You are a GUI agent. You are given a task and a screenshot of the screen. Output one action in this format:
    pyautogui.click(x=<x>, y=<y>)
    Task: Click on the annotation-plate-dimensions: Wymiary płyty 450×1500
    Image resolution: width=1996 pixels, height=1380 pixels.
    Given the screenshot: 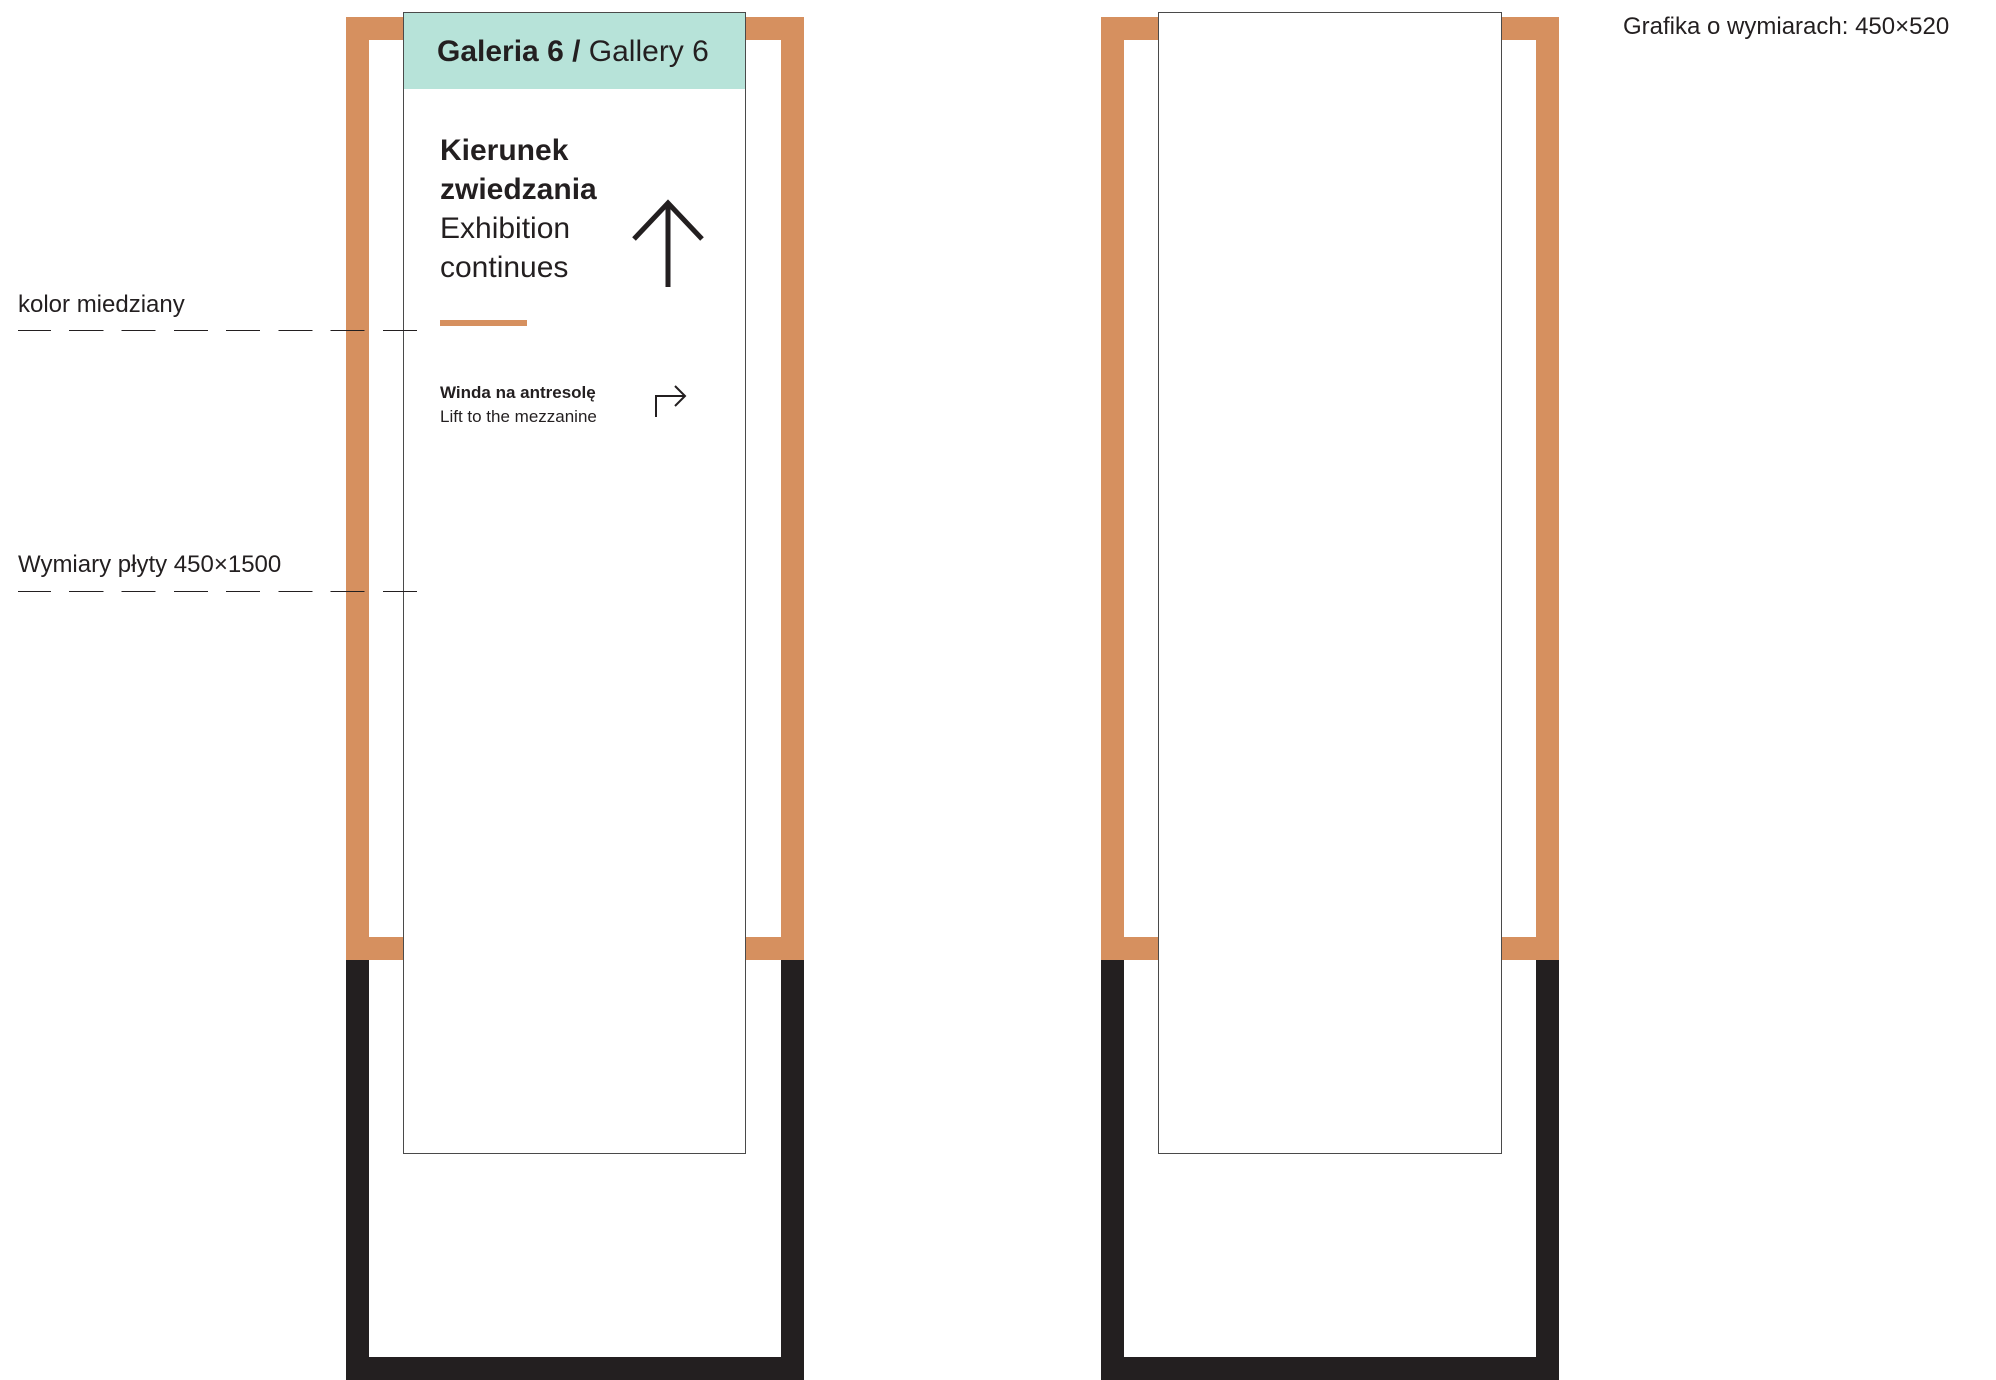 What is the action you would take?
    pyautogui.click(x=150, y=564)
    